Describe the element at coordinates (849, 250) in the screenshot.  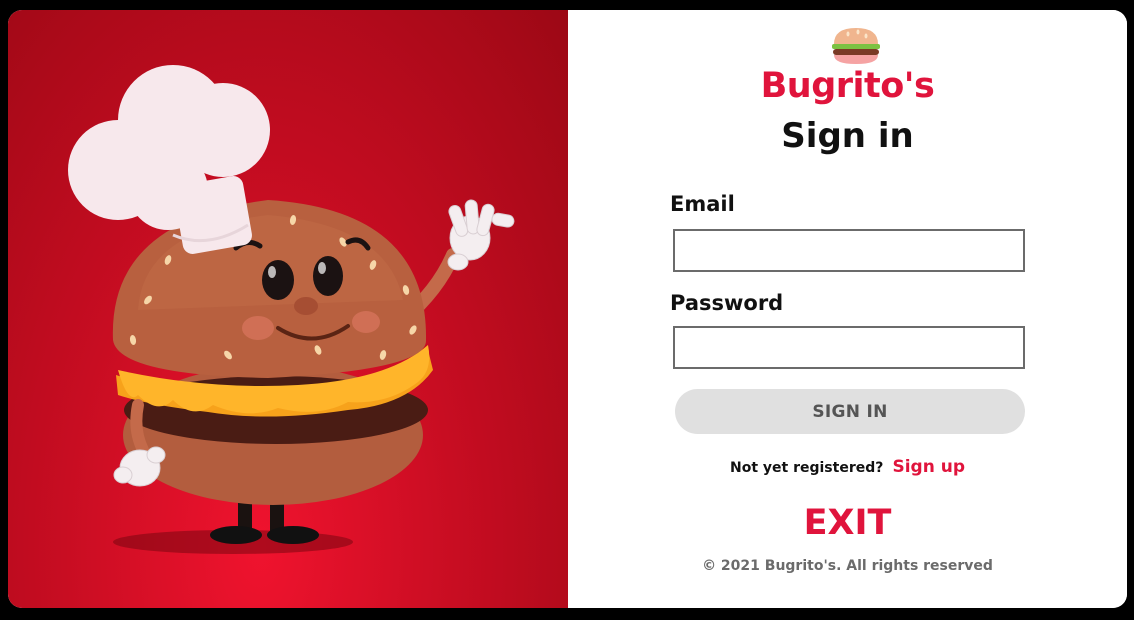
I see `email-field` at that location.